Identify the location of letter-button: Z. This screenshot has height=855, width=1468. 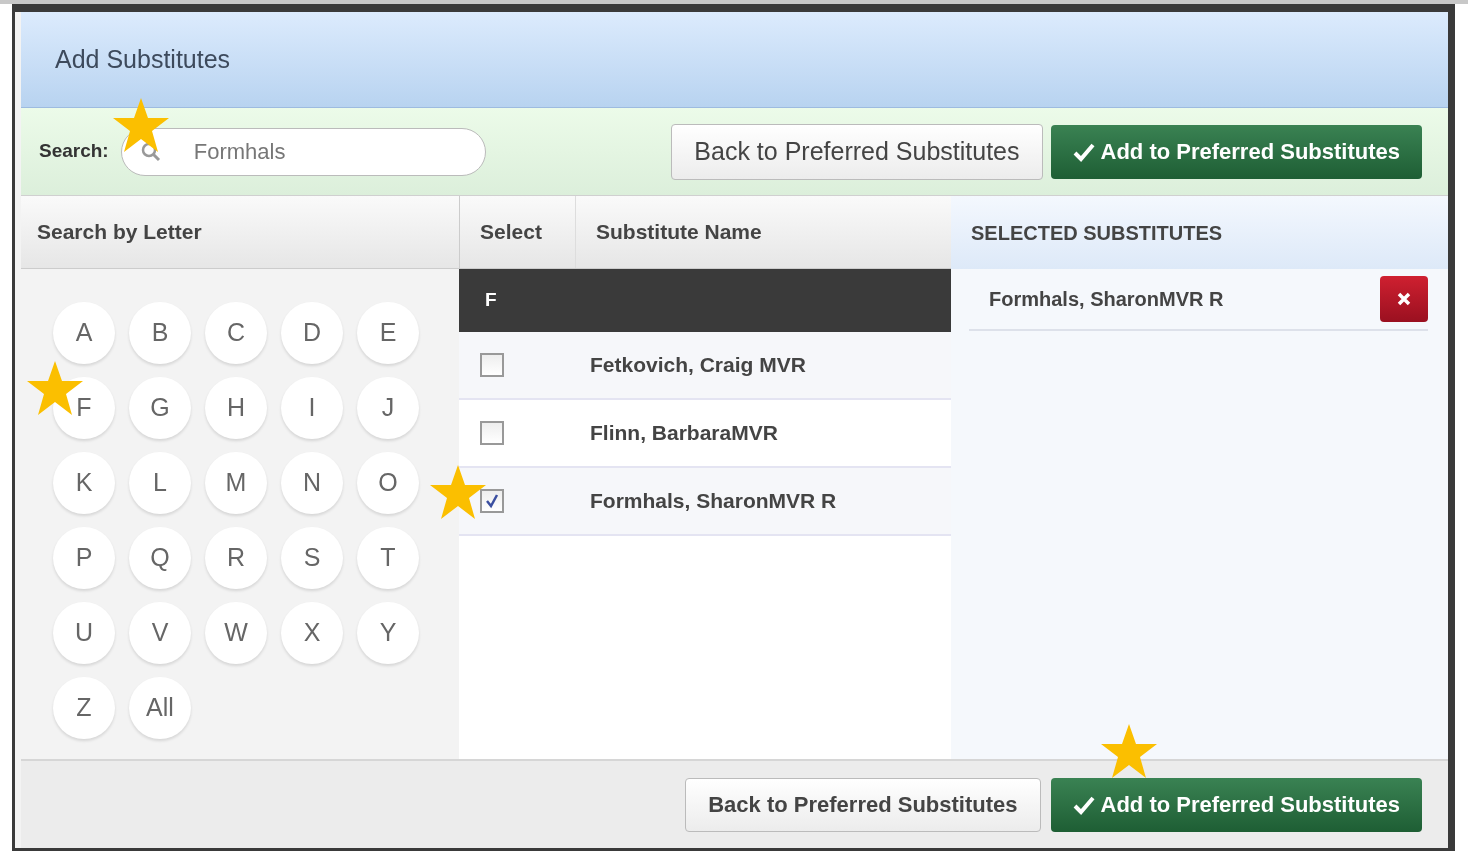
(84, 708).